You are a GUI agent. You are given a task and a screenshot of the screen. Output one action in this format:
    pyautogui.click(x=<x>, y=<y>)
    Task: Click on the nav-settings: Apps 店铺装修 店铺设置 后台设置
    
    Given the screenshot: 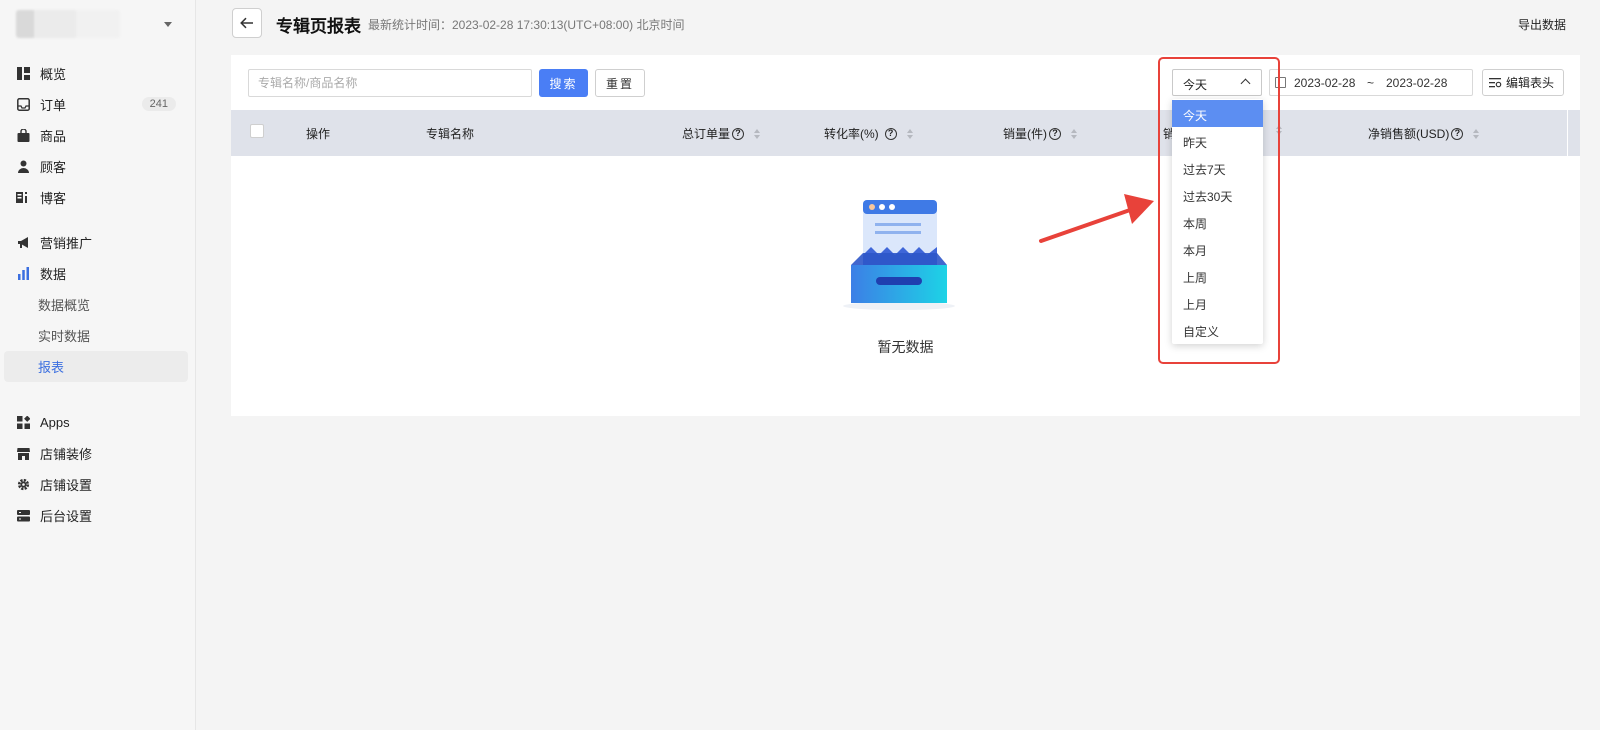 What is the action you would take?
    pyautogui.click(x=96, y=469)
    